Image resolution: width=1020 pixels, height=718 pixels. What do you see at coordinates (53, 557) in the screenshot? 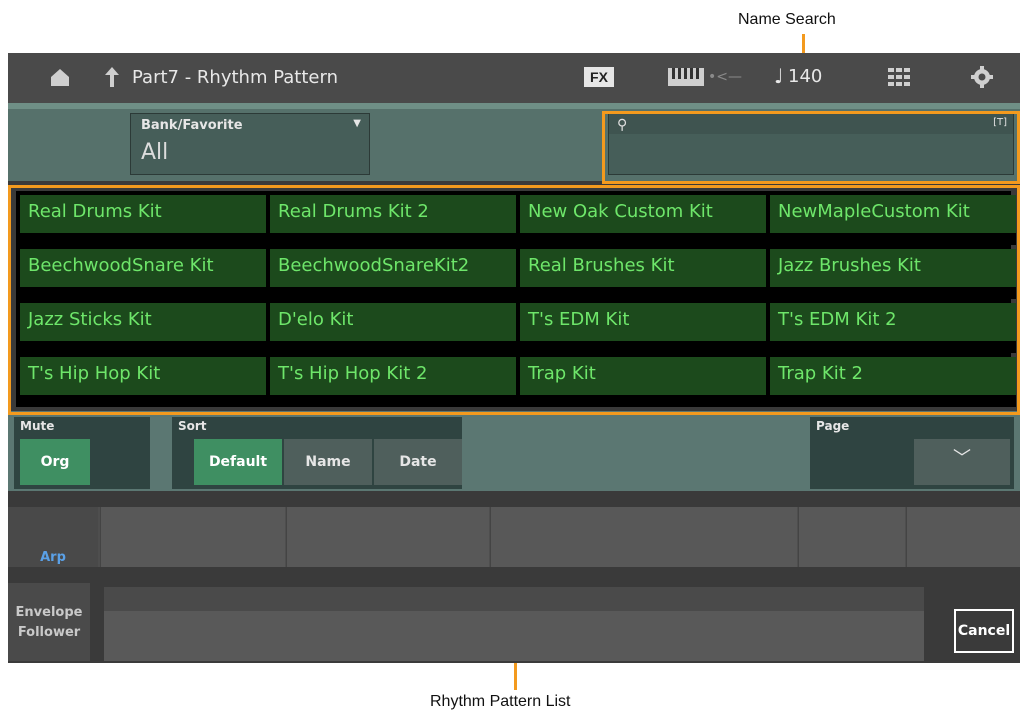
I see `arp-label: Arp` at bounding box center [53, 557].